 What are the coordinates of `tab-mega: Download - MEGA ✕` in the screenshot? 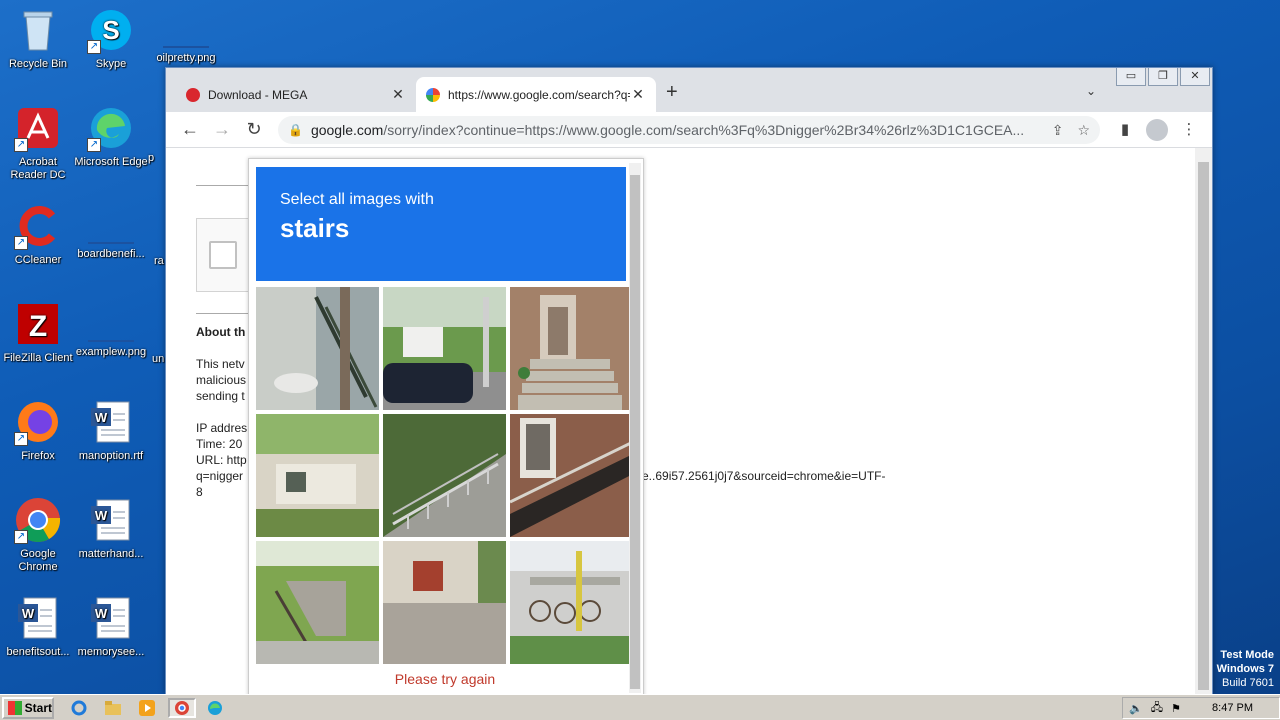 It's located at (296, 94).